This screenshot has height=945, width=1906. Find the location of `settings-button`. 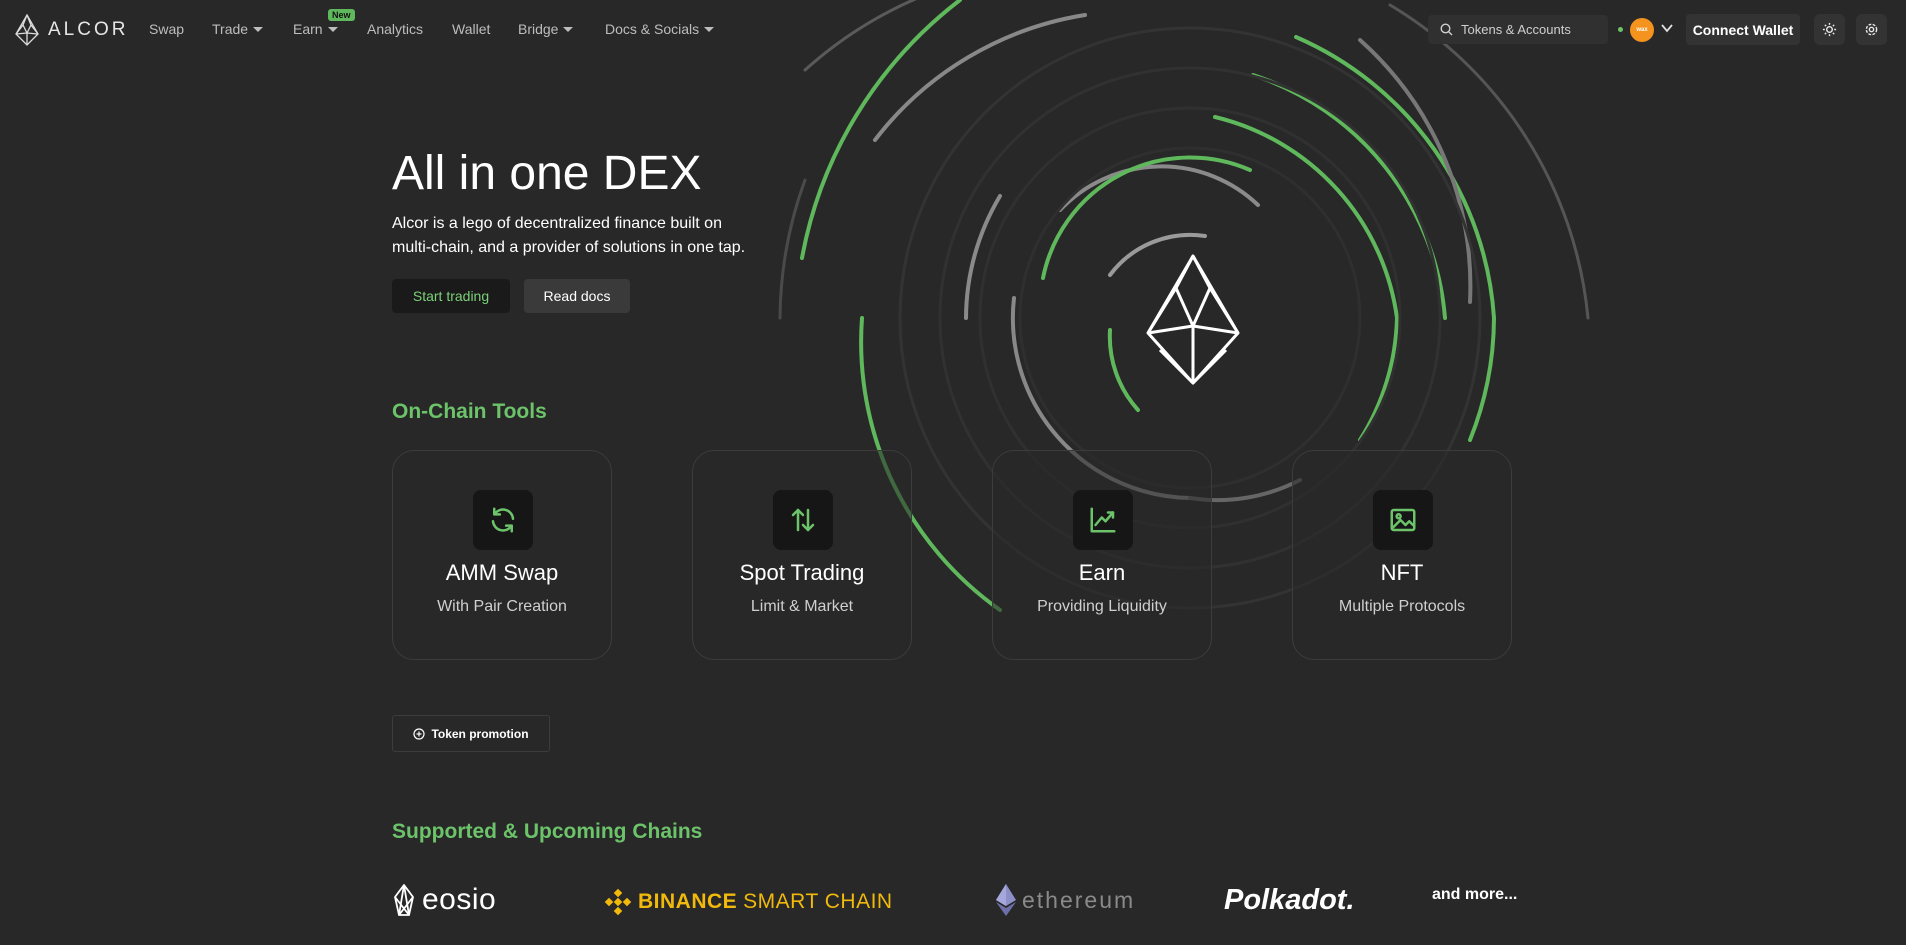

settings-button is located at coordinates (1871, 29).